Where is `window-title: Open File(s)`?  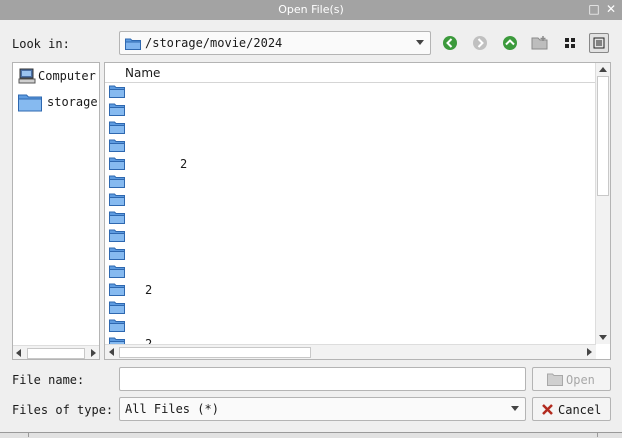 window-title: Open File(s) is located at coordinates (311, 9).